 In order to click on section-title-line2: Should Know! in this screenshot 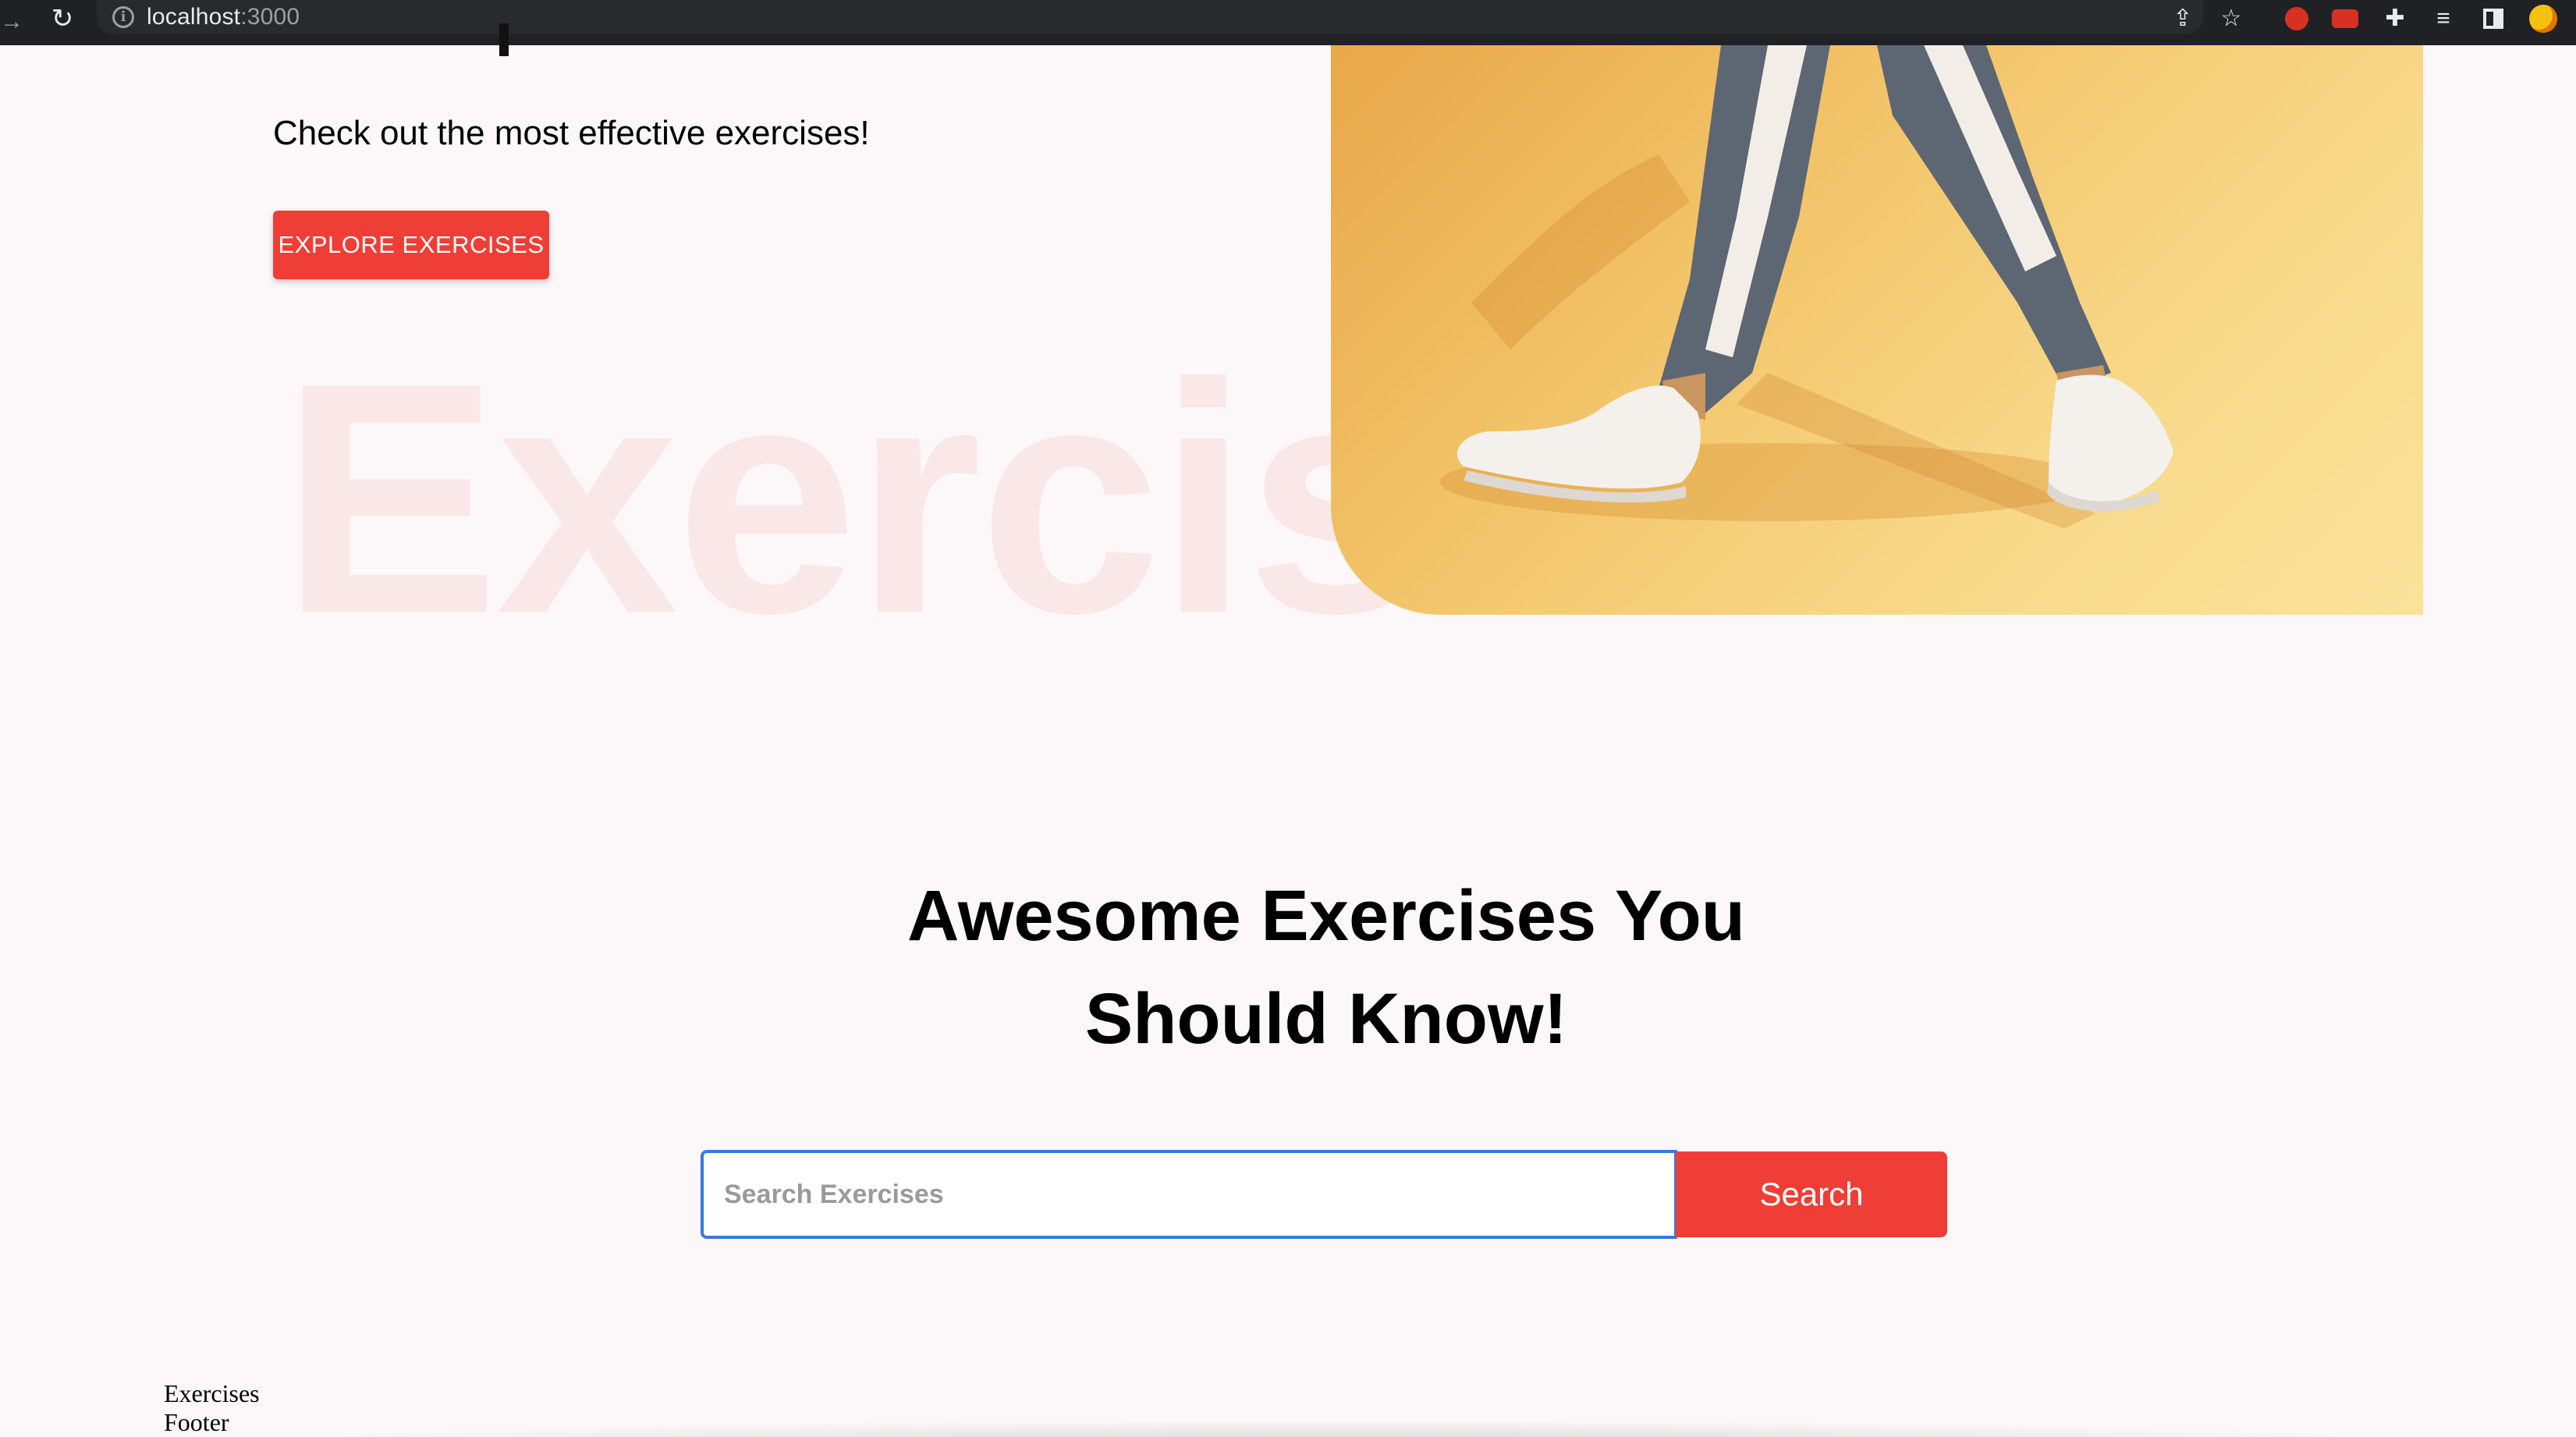, I will do `click(1326, 1019)`.